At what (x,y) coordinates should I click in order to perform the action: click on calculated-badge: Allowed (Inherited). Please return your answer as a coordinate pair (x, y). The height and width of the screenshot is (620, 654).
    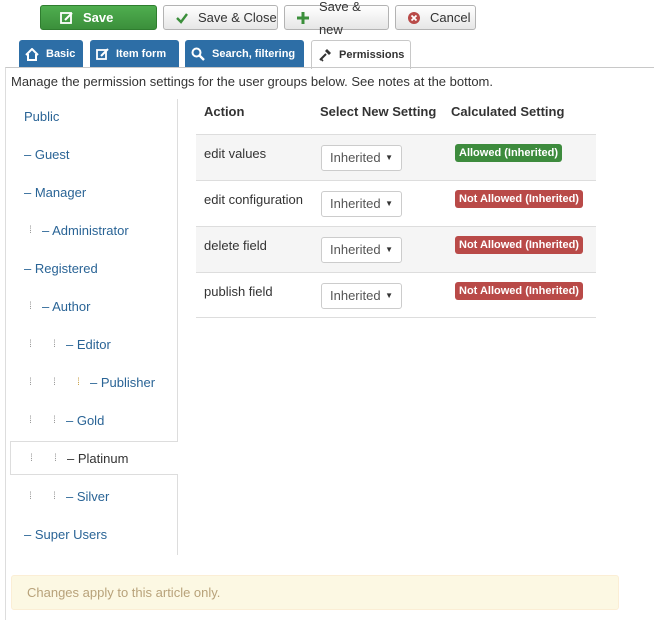
    Looking at the image, I should click on (508, 153).